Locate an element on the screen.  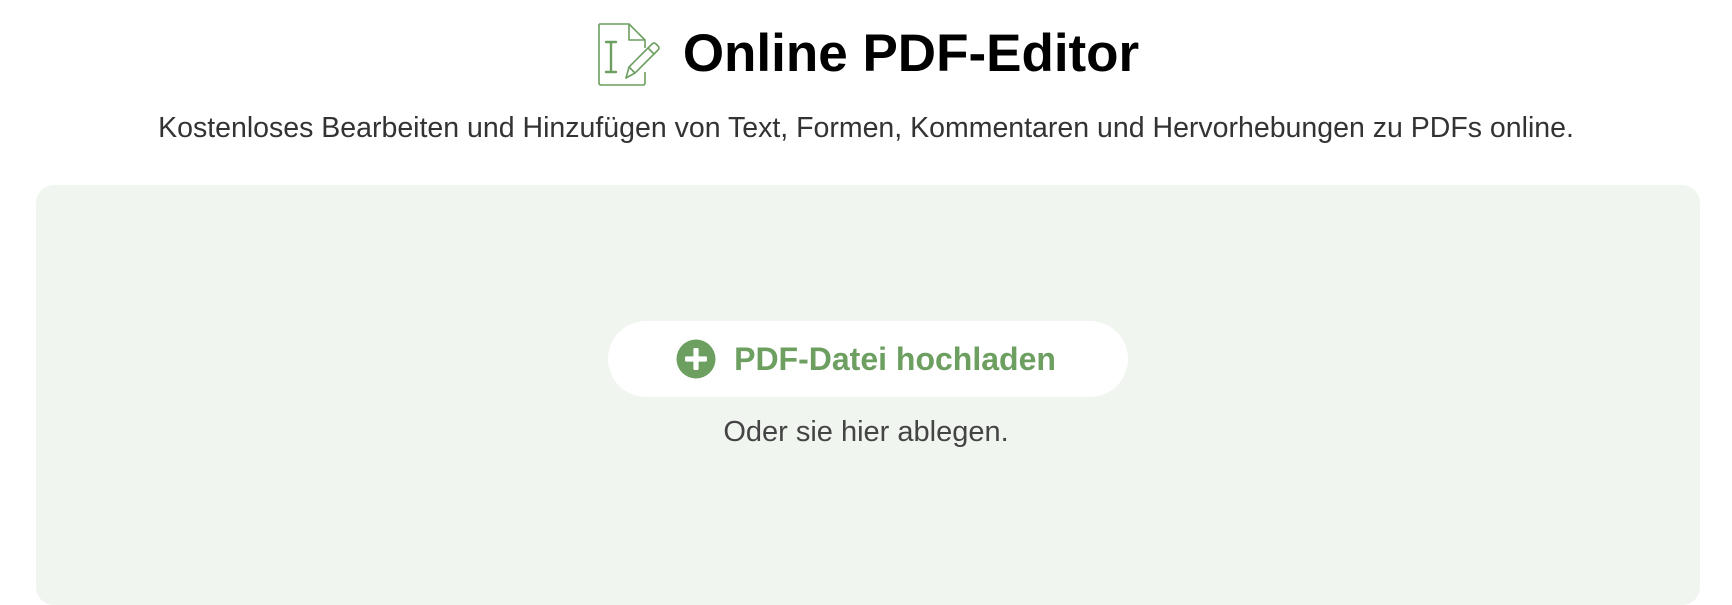
upload-pdf-button: PDF-Datei hochladen is located at coordinates (868, 359).